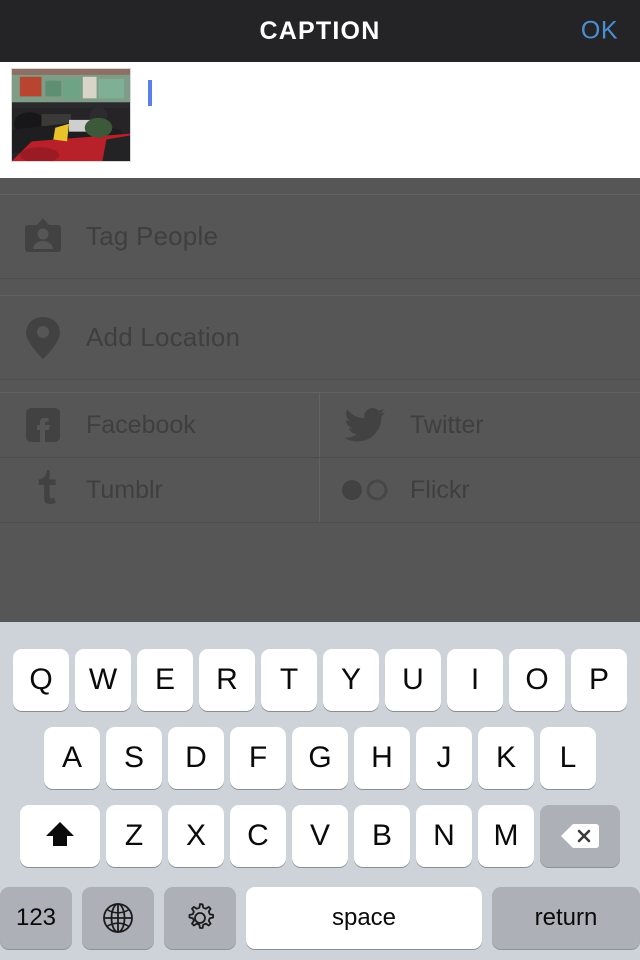 This screenshot has width=640, height=960. Describe the element at coordinates (320, 186) in the screenshot. I see `options-top-gap` at that location.